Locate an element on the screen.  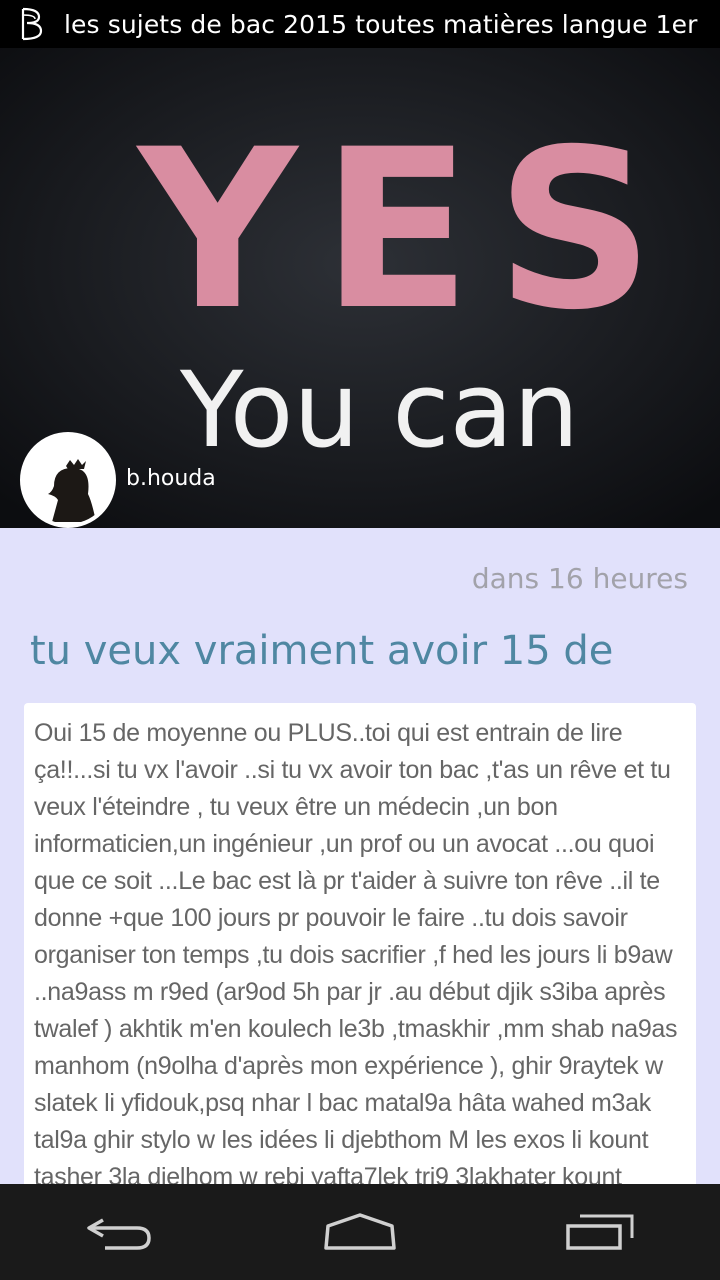
image-text-you-can: You can is located at coordinates (379, 410).